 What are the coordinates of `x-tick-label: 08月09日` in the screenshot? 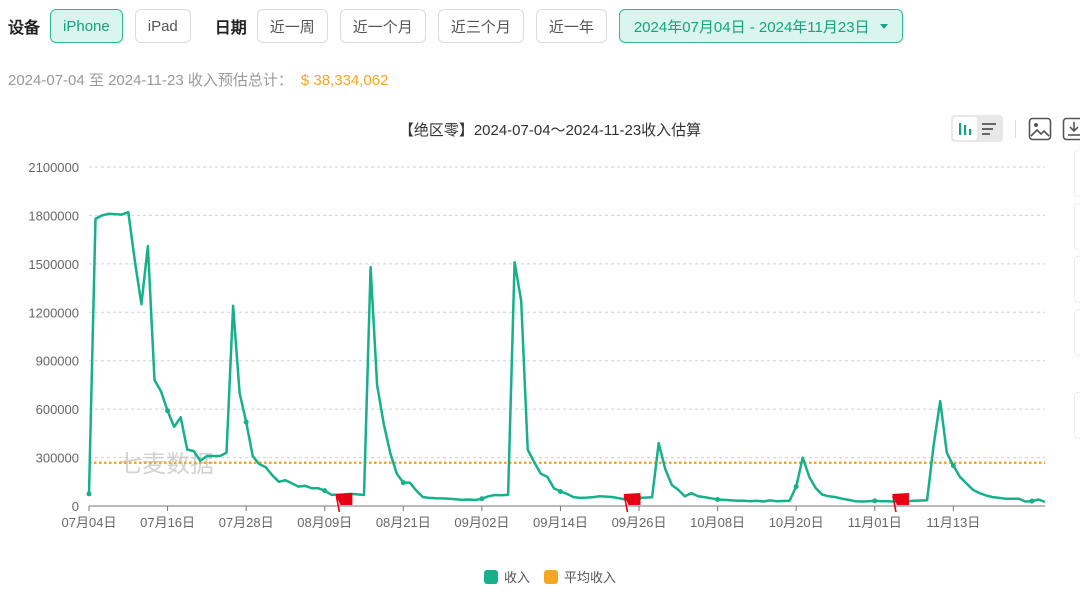 It's located at (324, 522).